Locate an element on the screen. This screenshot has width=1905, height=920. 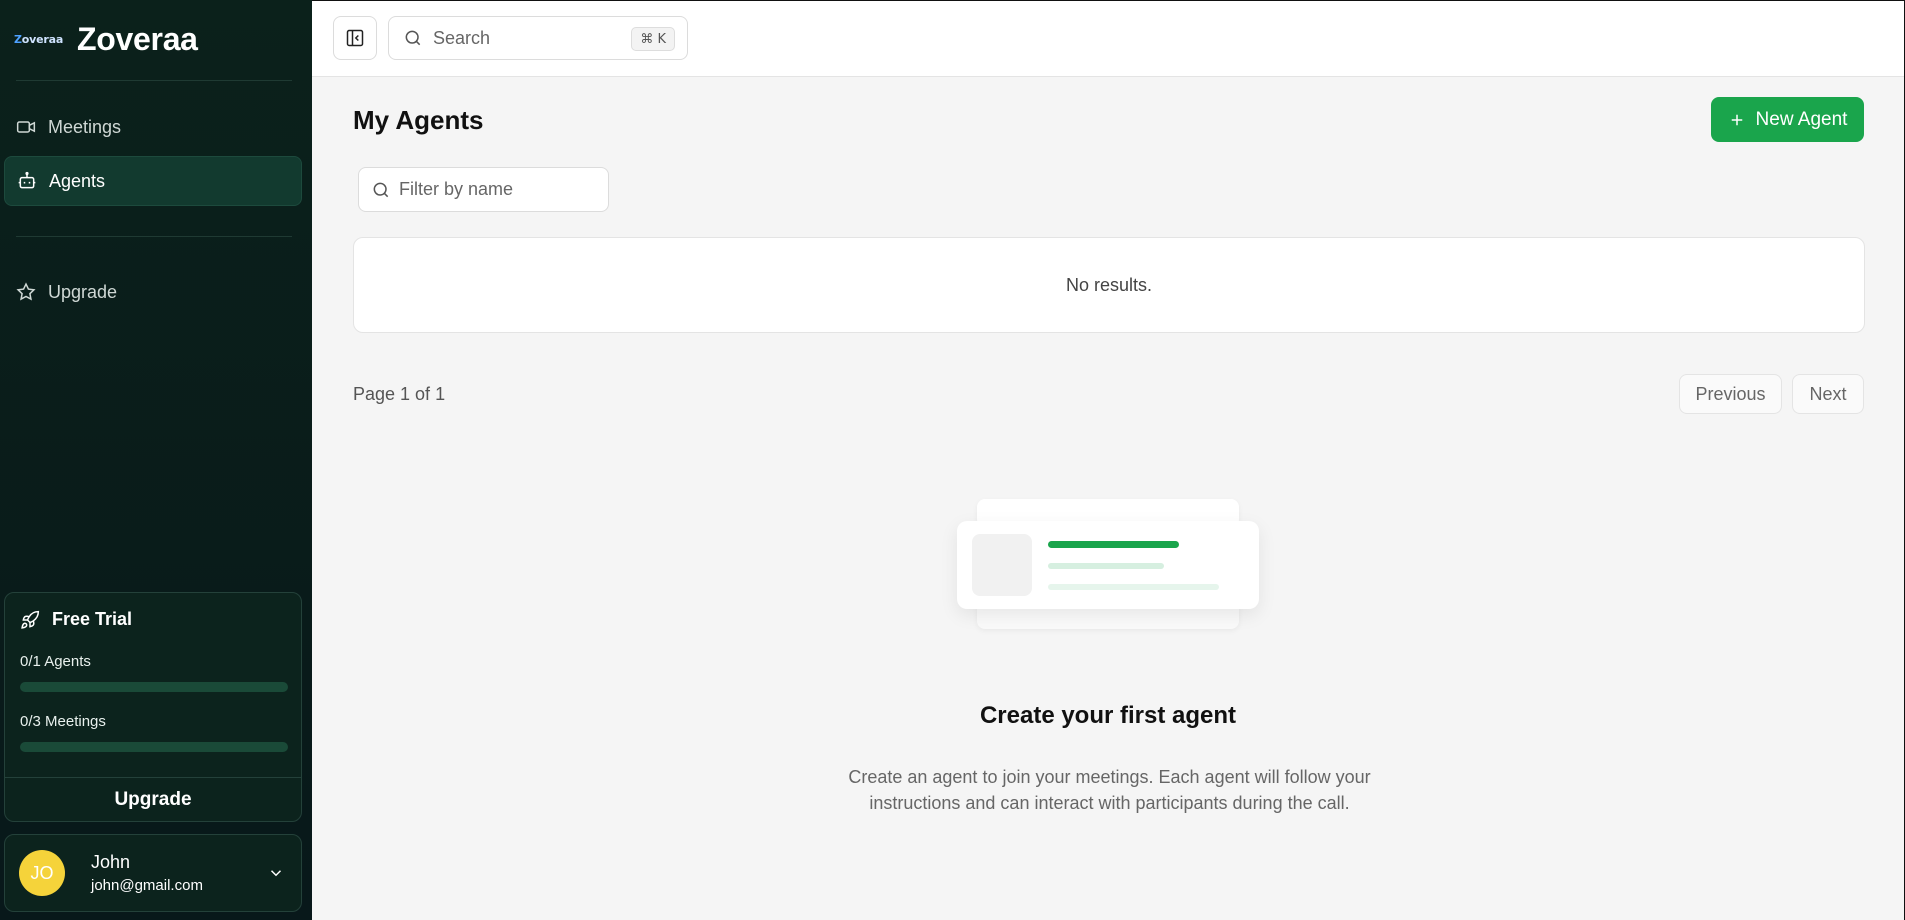
sidebar-item-upgrade: Upgrade is located at coordinates (153, 292).